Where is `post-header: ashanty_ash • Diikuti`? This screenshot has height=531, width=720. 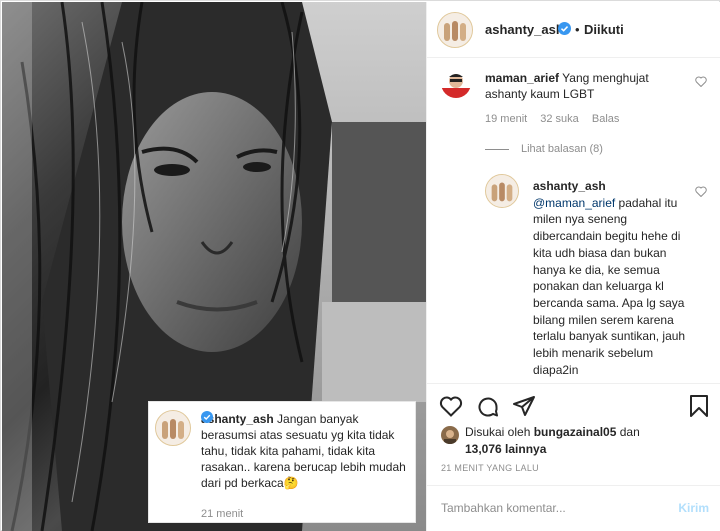 post-header: ashanty_ash • Diikuti is located at coordinates (573, 30).